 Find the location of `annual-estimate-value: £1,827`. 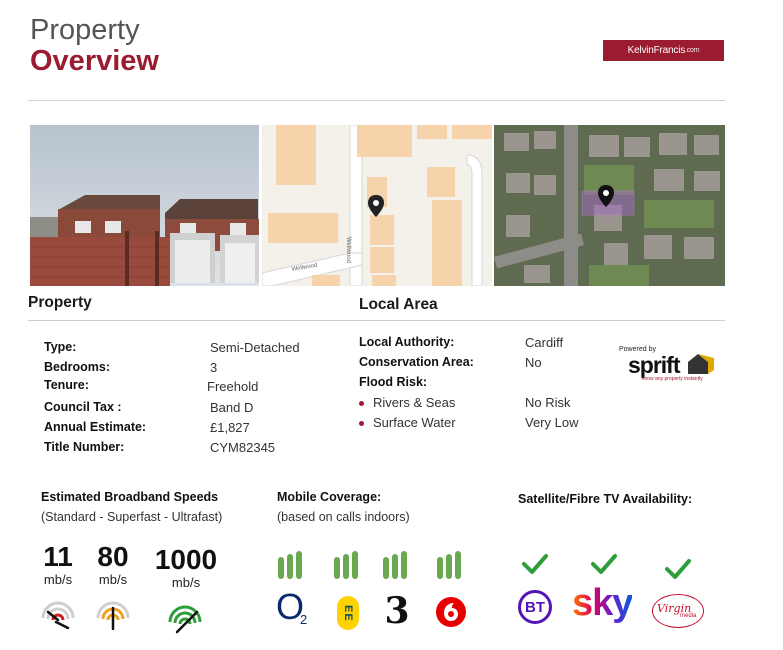

annual-estimate-value: £1,827 is located at coordinates (230, 427).